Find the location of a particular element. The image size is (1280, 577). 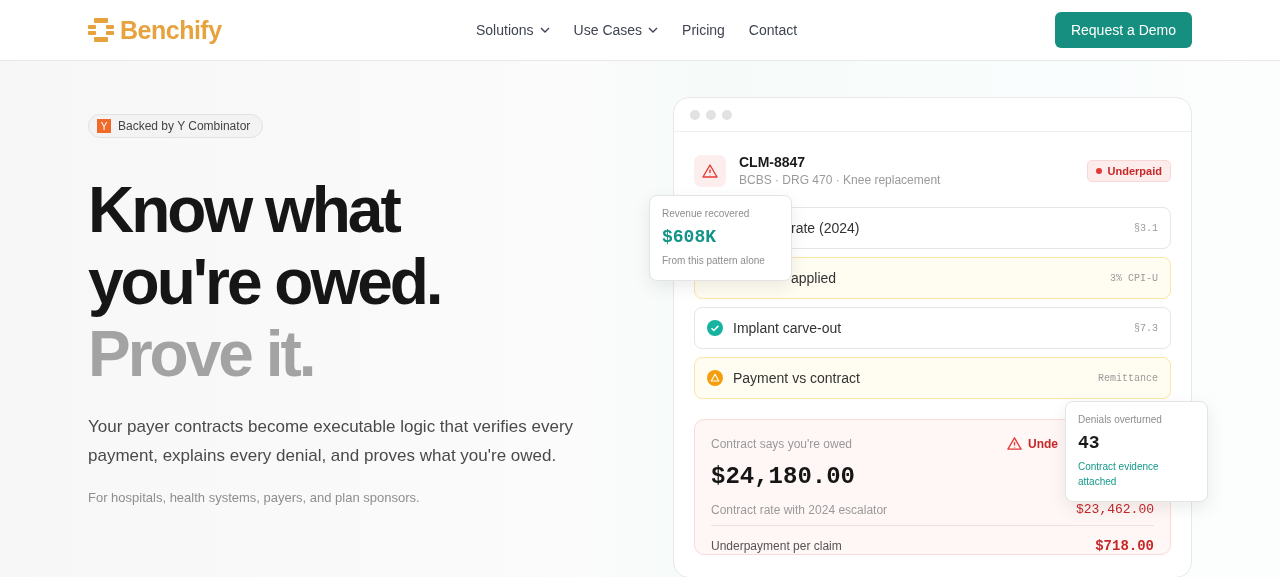

stat-value: $608K is located at coordinates (689, 237).